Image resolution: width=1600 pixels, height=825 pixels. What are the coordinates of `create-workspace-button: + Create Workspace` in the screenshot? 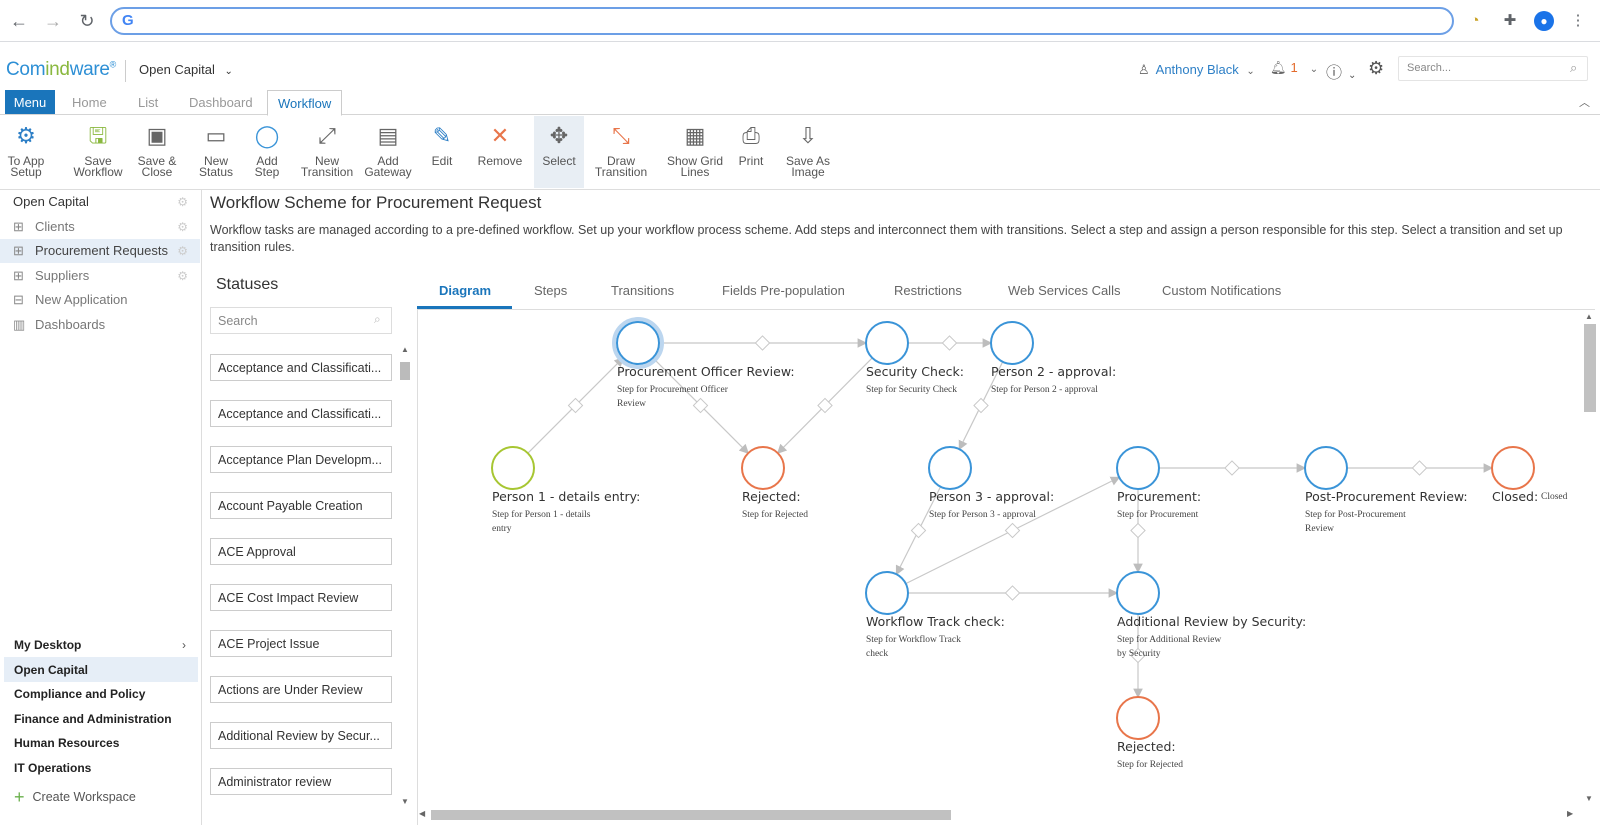 It's located at (75, 797).